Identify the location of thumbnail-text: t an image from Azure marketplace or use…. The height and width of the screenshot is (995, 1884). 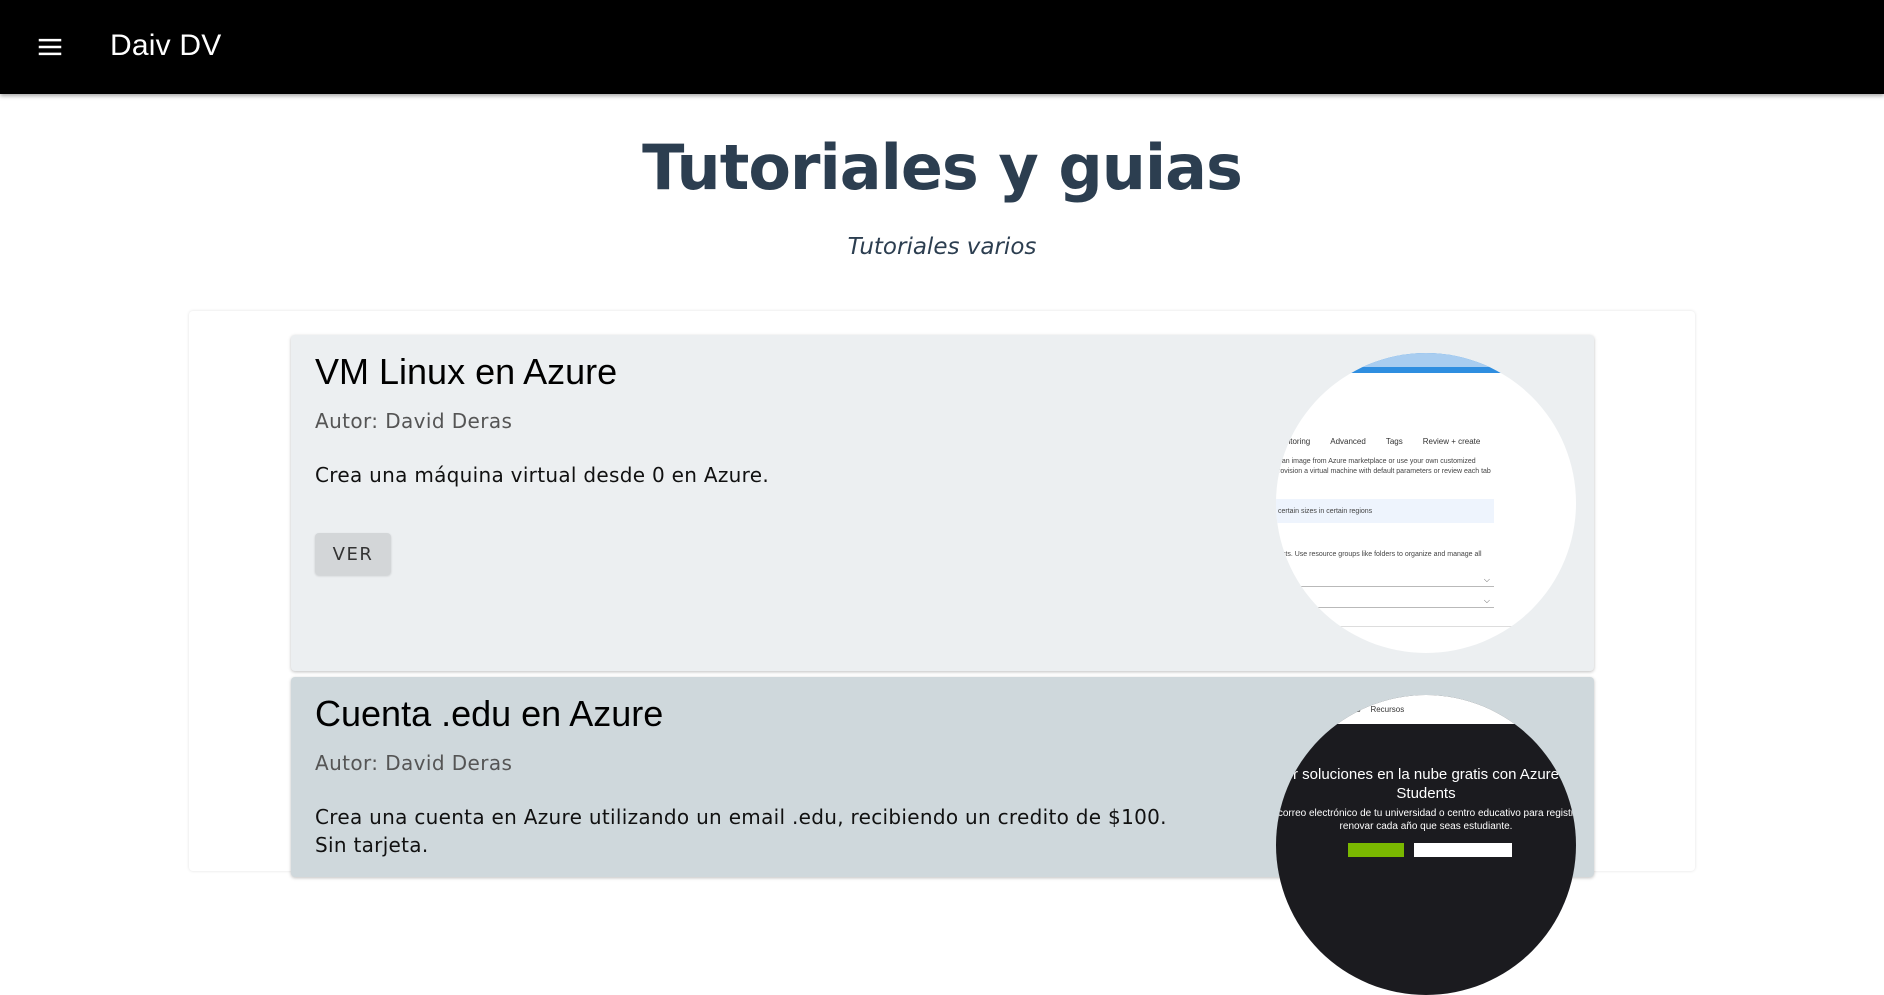
(1377, 461).